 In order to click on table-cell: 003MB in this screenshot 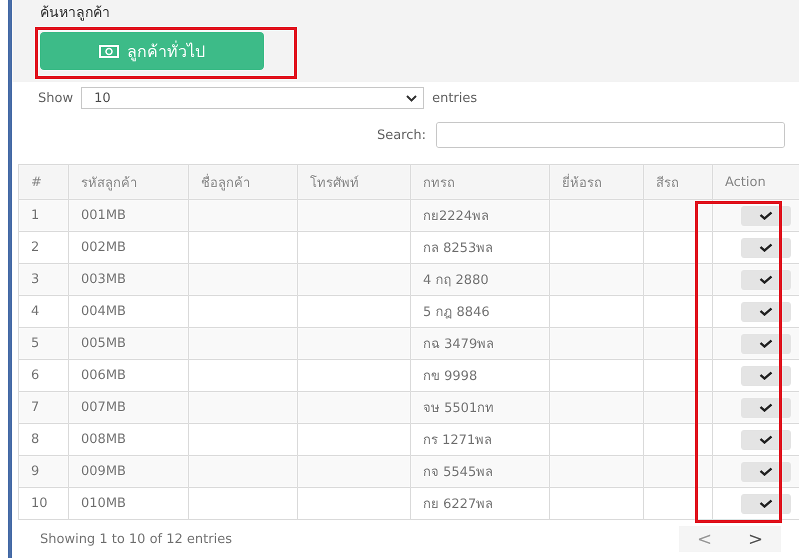, I will do `click(128, 280)`.